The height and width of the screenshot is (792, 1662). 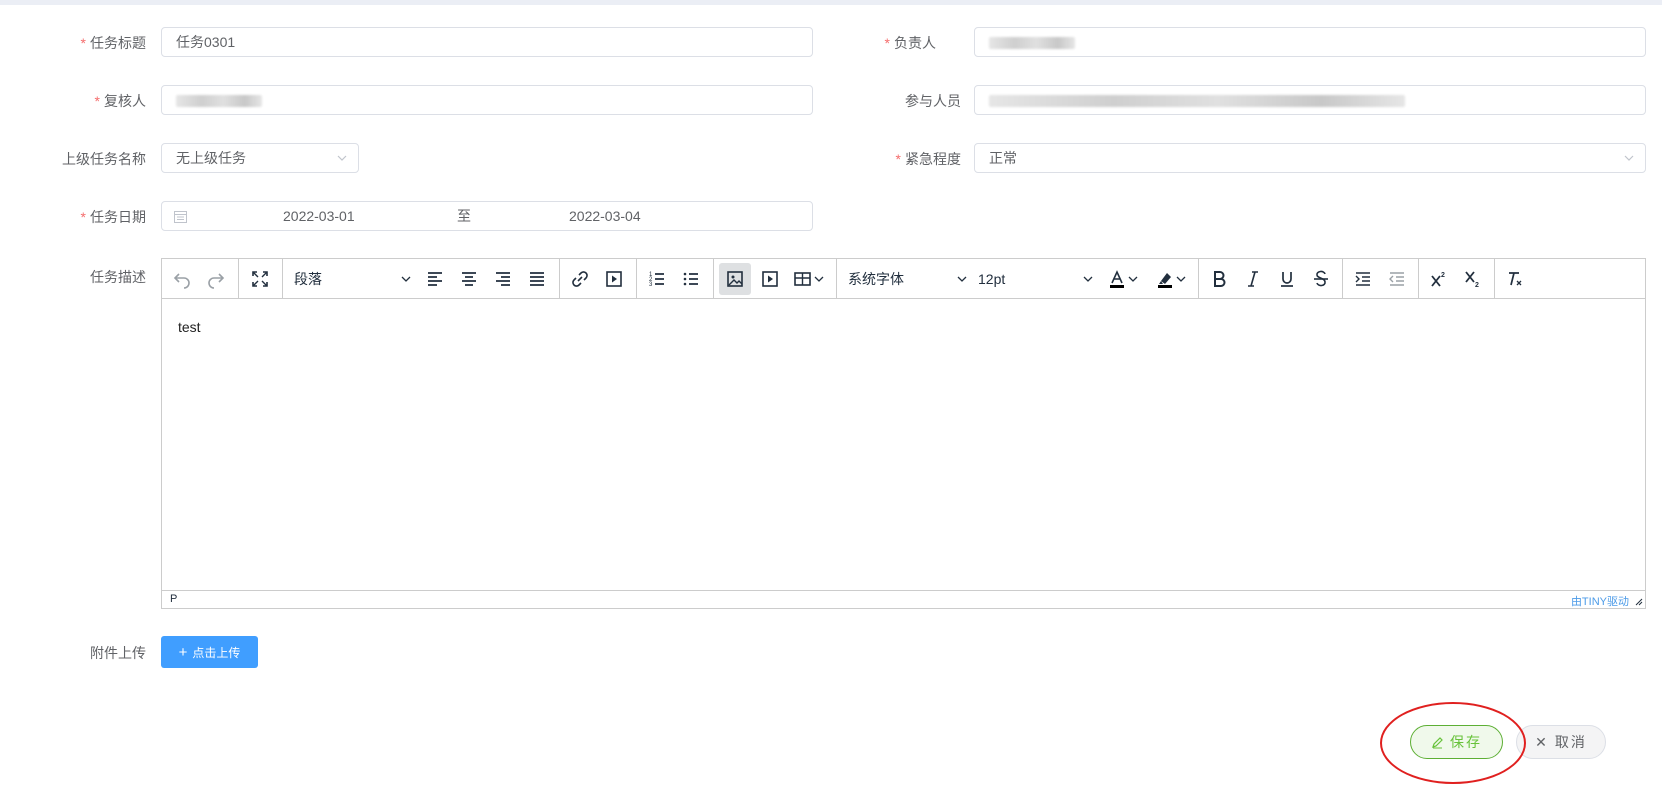 I want to click on align-center-icon, so click(x=469, y=279).